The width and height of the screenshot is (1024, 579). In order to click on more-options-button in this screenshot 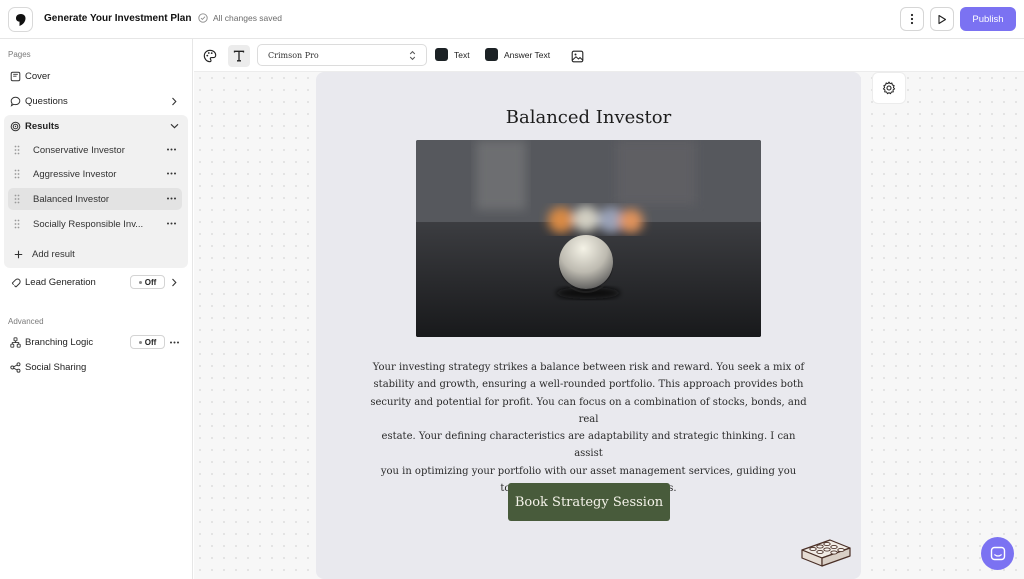, I will do `click(912, 19)`.